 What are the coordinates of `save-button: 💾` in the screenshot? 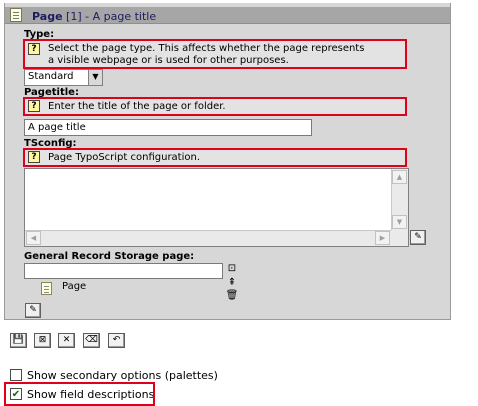 It's located at (18, 340).